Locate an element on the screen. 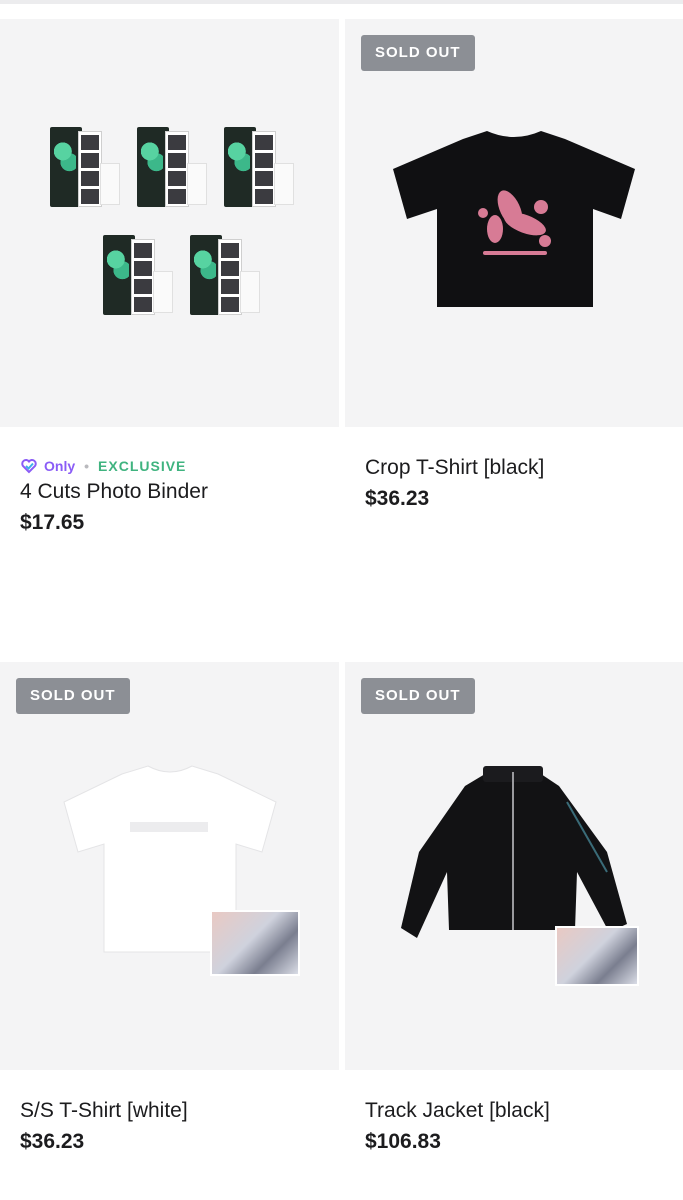 This screenshot has width=683, height=1200. white-tshirt-image is located at coordinates (170, 859).